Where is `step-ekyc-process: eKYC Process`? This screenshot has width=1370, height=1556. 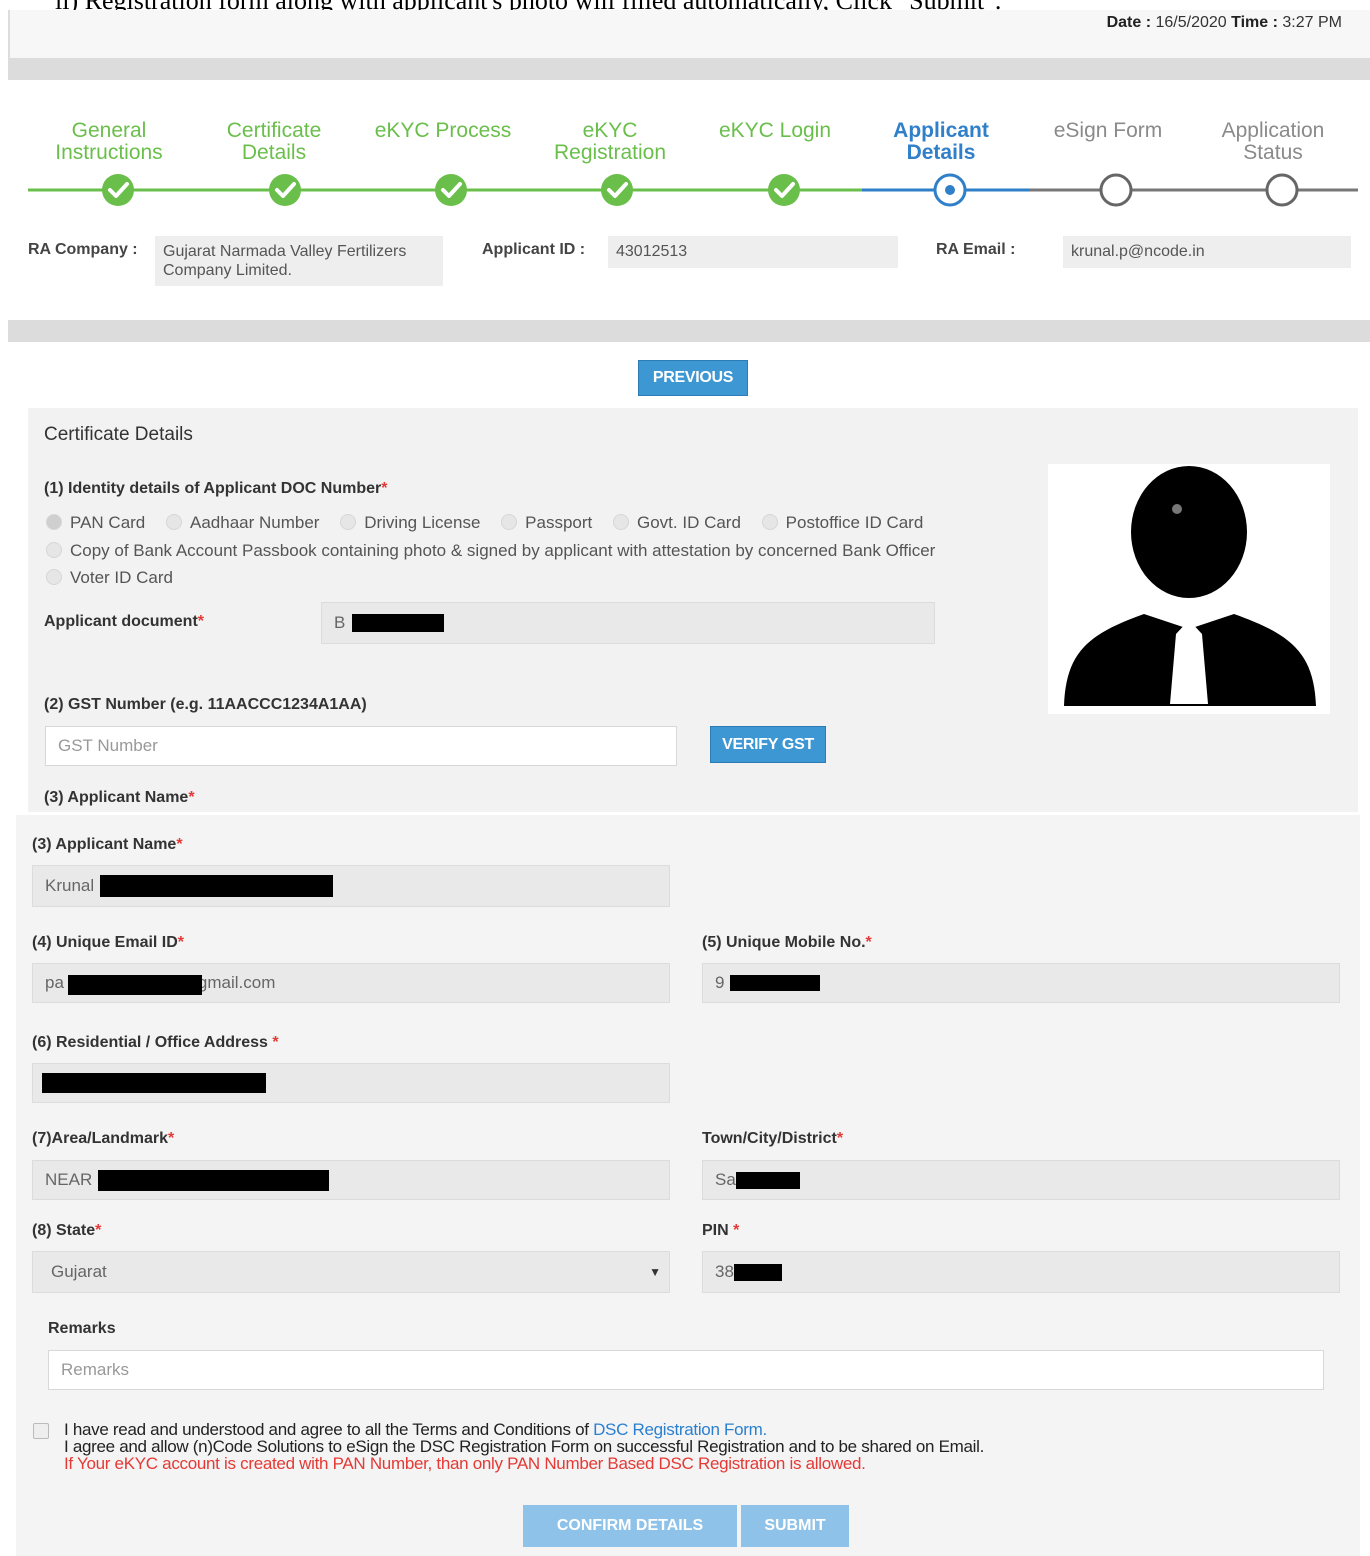
step-ekyc-process: eKYC Process is located at coordinates (443, 131).